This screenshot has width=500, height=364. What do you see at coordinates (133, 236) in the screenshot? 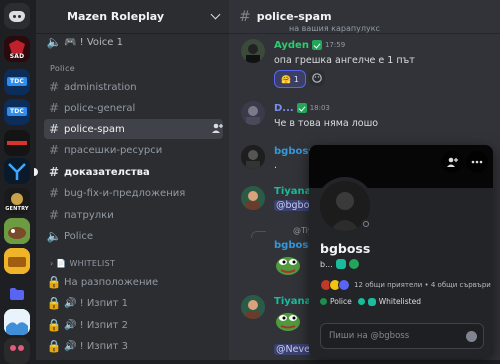
I see `voice-channel-police: 🔈 Police` at bounding box center [133, 236].